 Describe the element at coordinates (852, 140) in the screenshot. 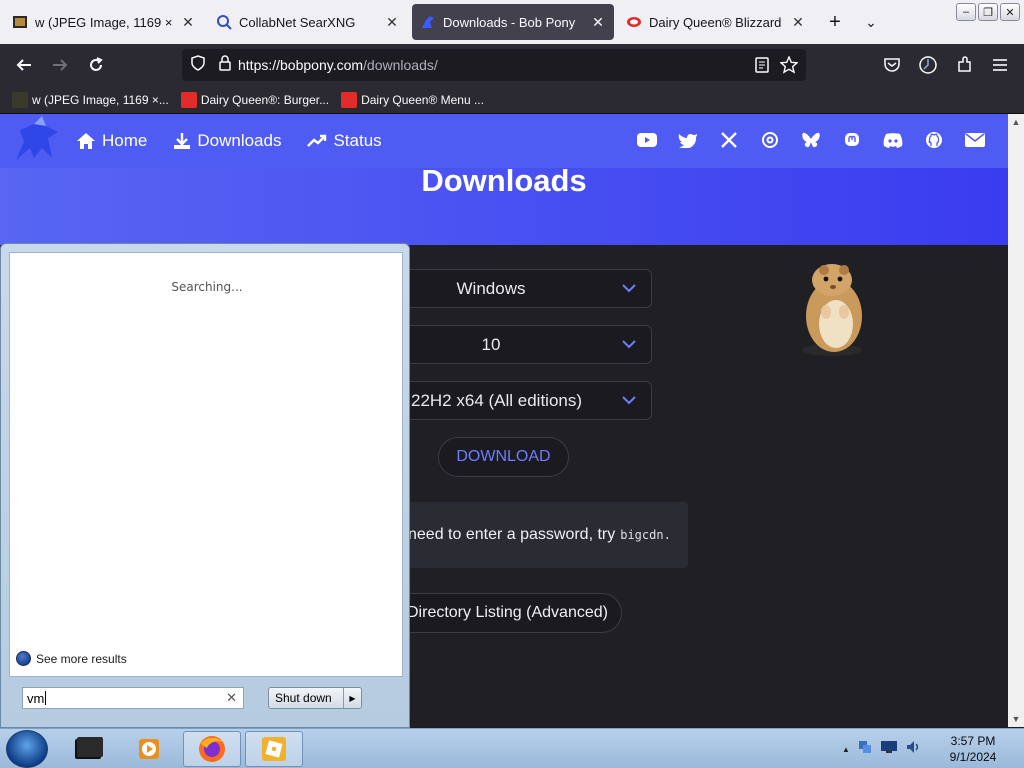

I see `mastodon-icon` at that location.